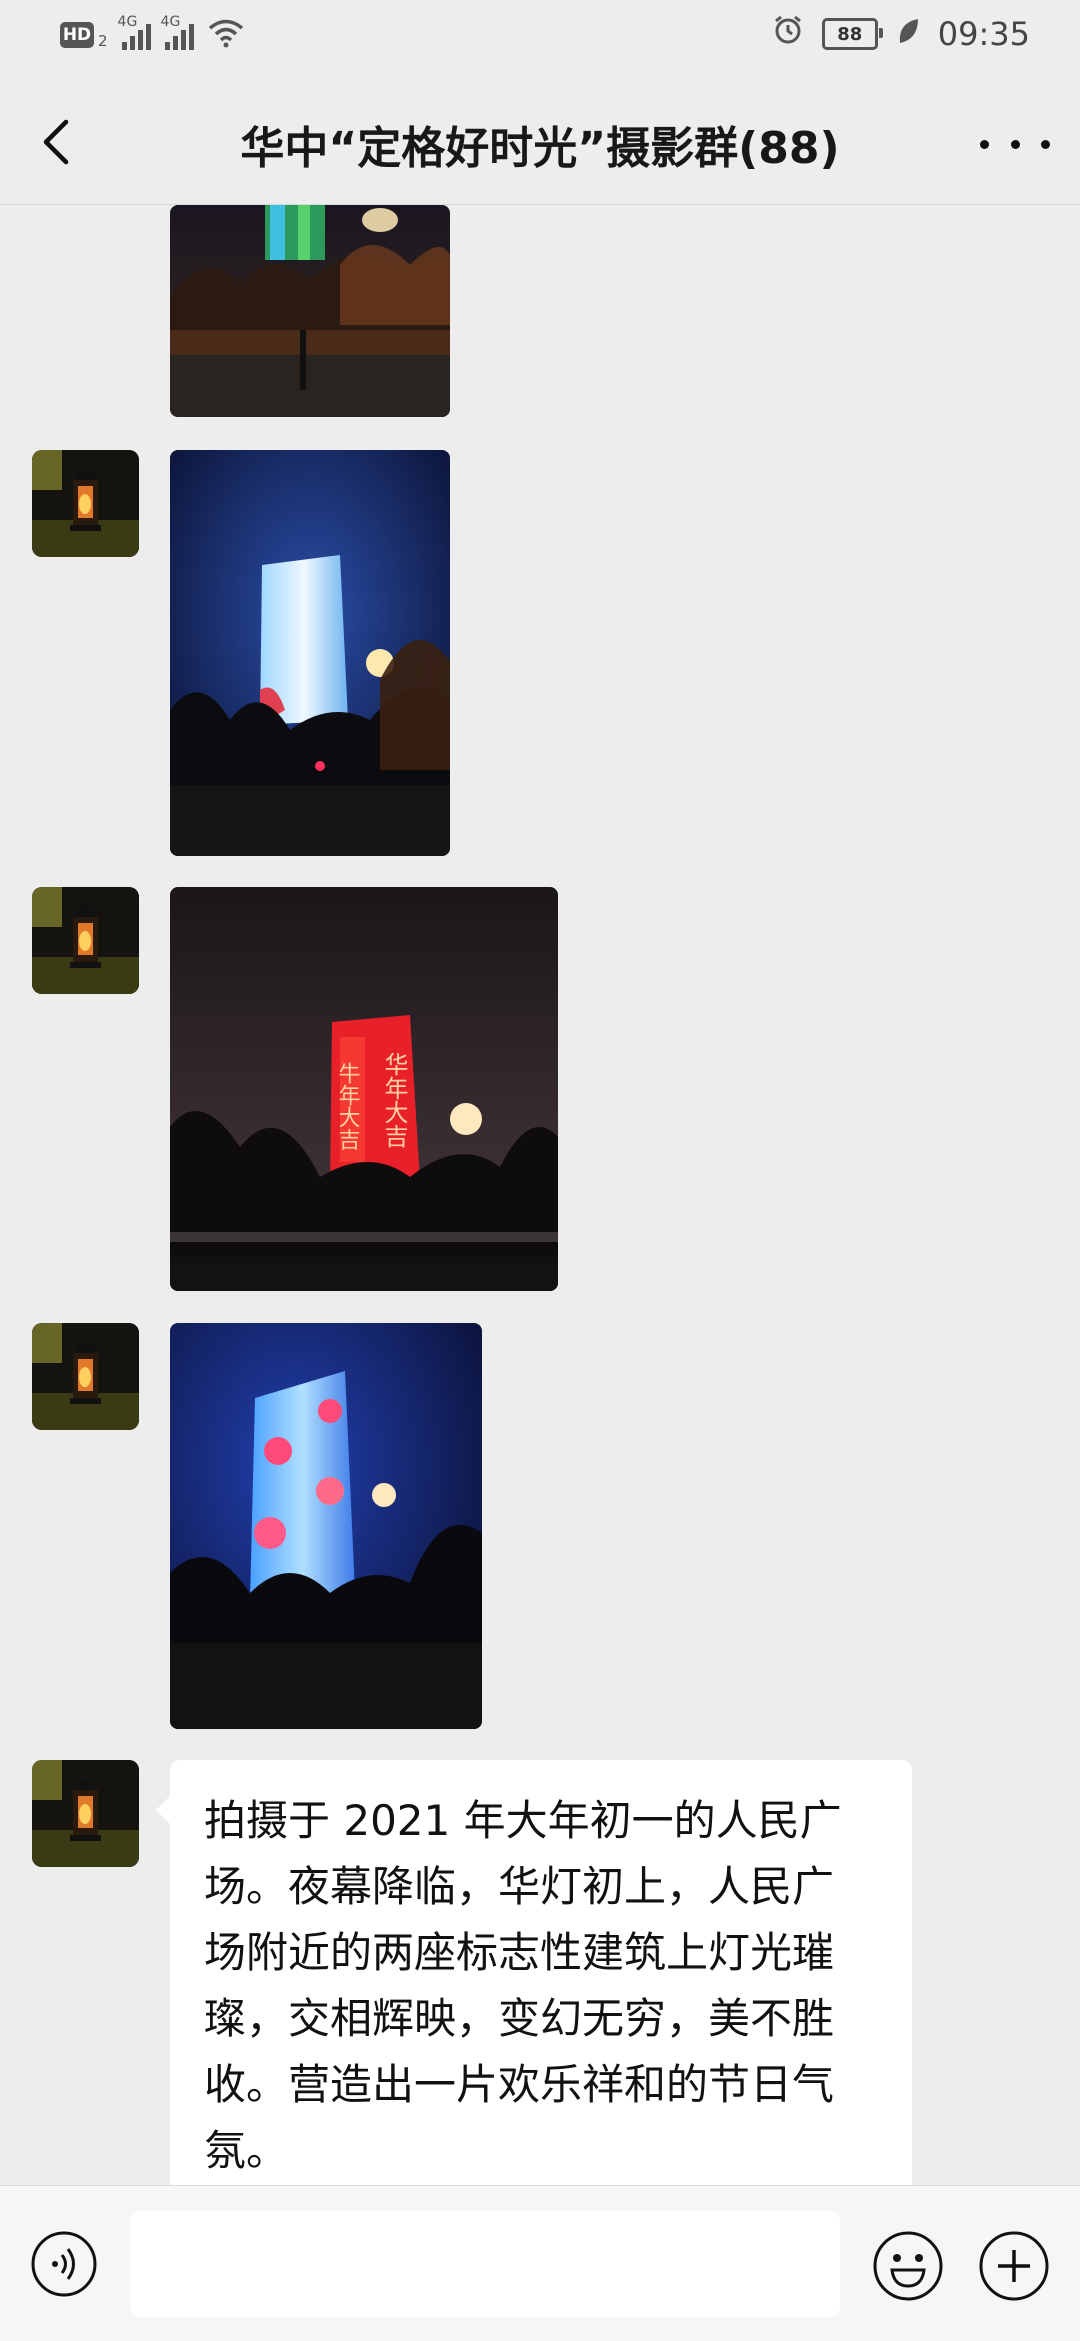 The height and width of the screenshot is (2341, 1080). I want to click on clock-time: 09:35, so click(983, 34).